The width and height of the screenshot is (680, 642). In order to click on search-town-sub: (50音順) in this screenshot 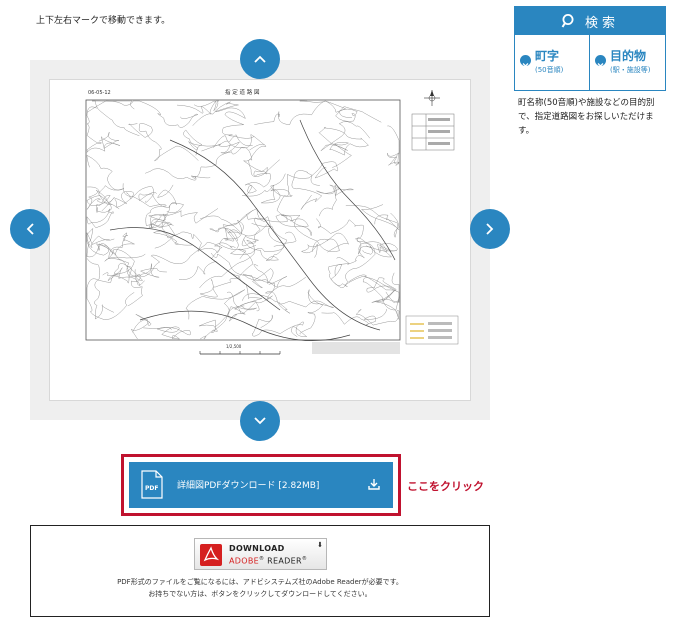, I will do `click(549, 70)`.